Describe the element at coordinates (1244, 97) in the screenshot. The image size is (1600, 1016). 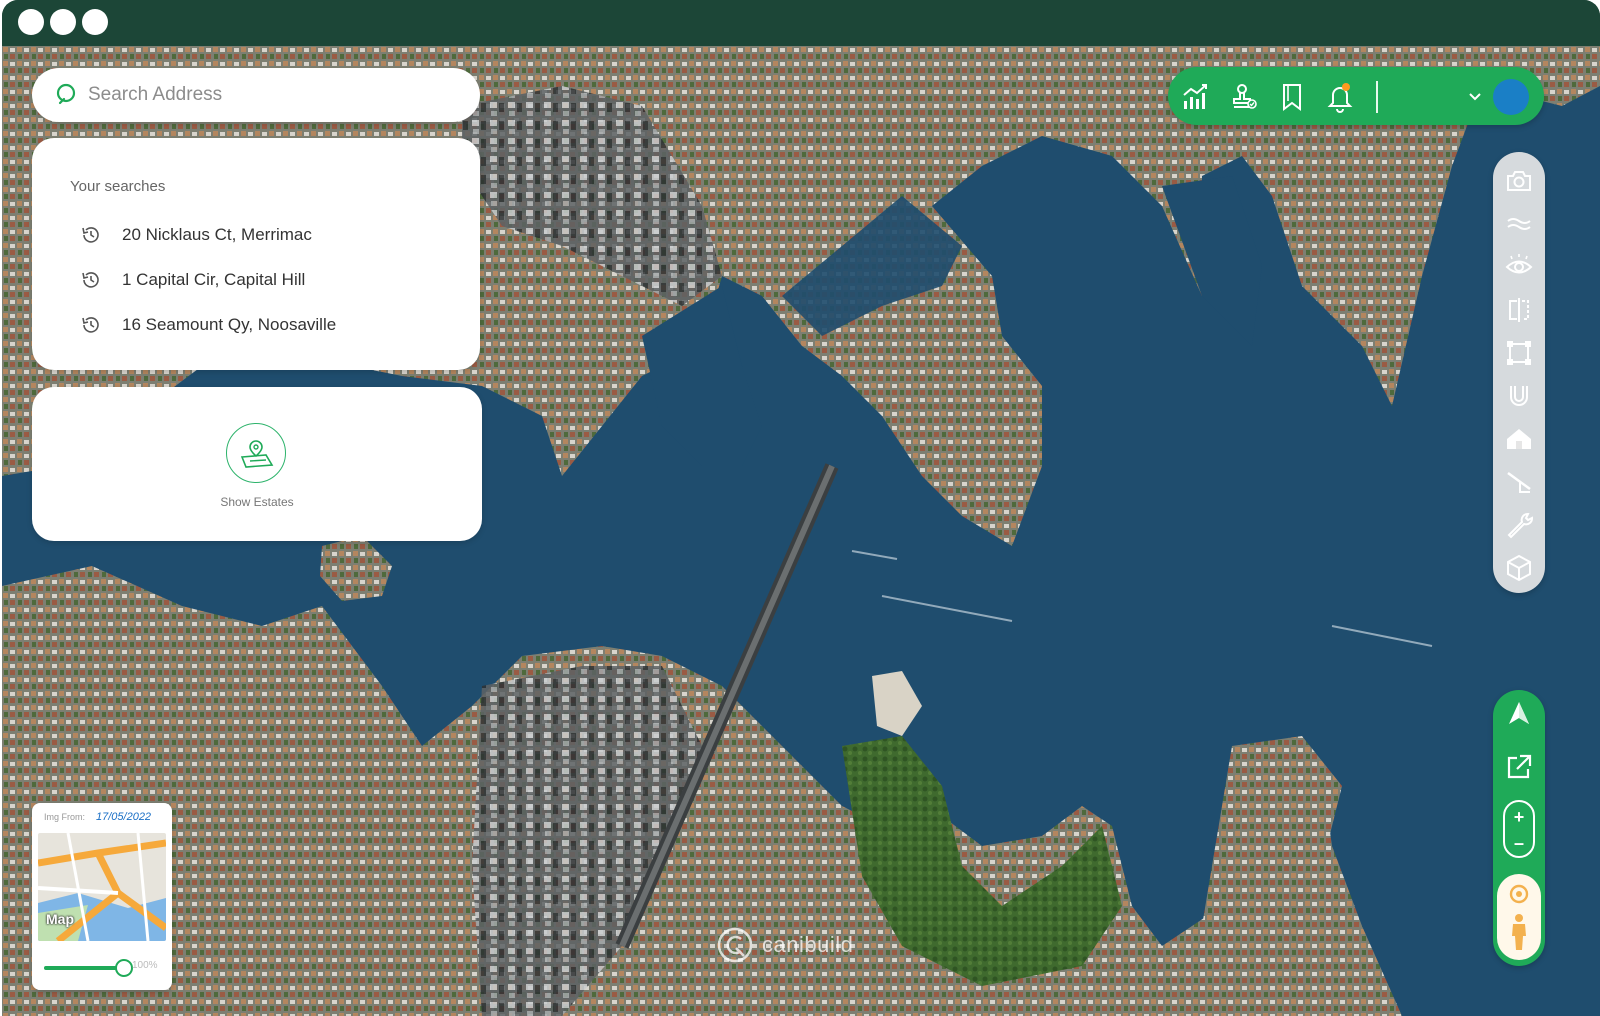
I see `stamp-icon` at that location.